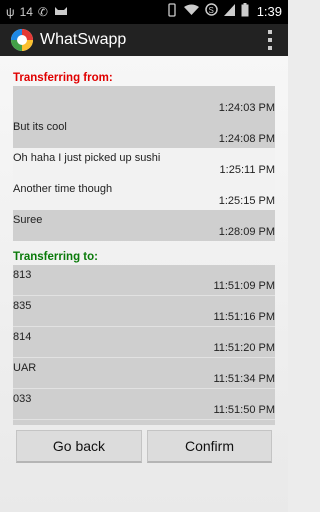 This screenshot has width=320, height=512. What do you see at coordinates (144, 311) in the screenshot?
I see `list-item: 835 11:51:16 PM` at bounding box center [144, 311].